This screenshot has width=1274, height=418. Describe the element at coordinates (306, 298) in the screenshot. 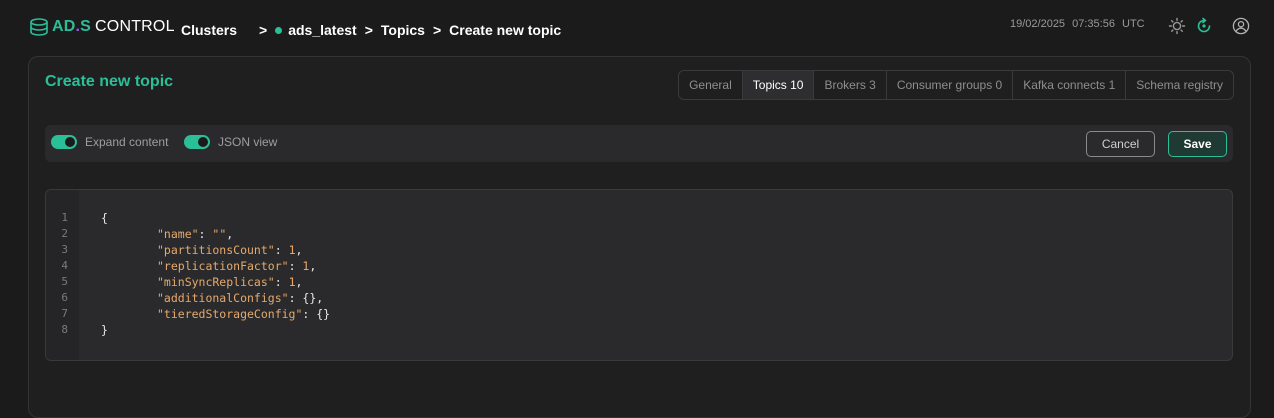

I see `json-punct: : {},` at that location.